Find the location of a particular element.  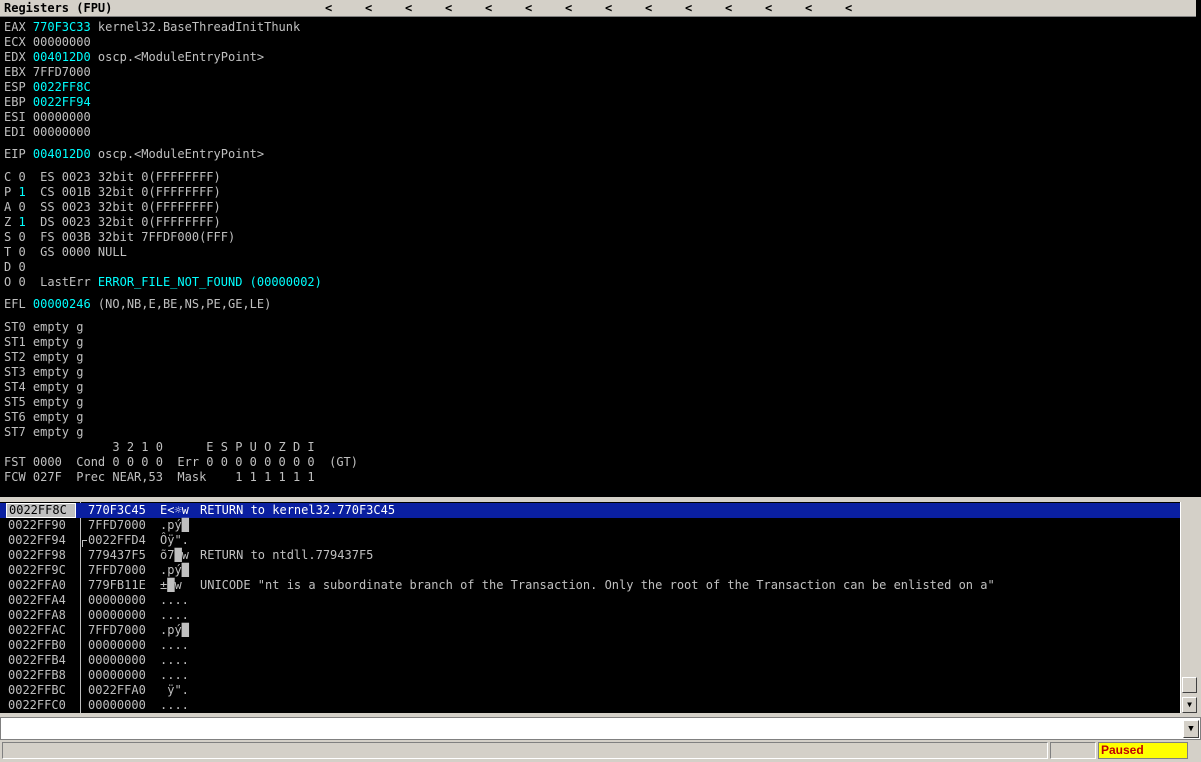

table-row: 0022FF9C 7FFD7000 .pý█ is located at coordinates (590, 570).